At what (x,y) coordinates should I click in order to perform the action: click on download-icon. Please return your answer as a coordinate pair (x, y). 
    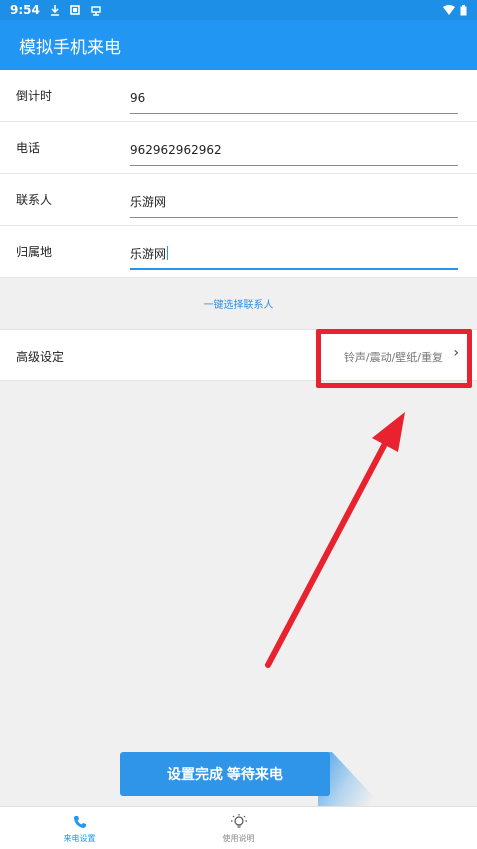
    Looking at the image, I should click on (55, 10).